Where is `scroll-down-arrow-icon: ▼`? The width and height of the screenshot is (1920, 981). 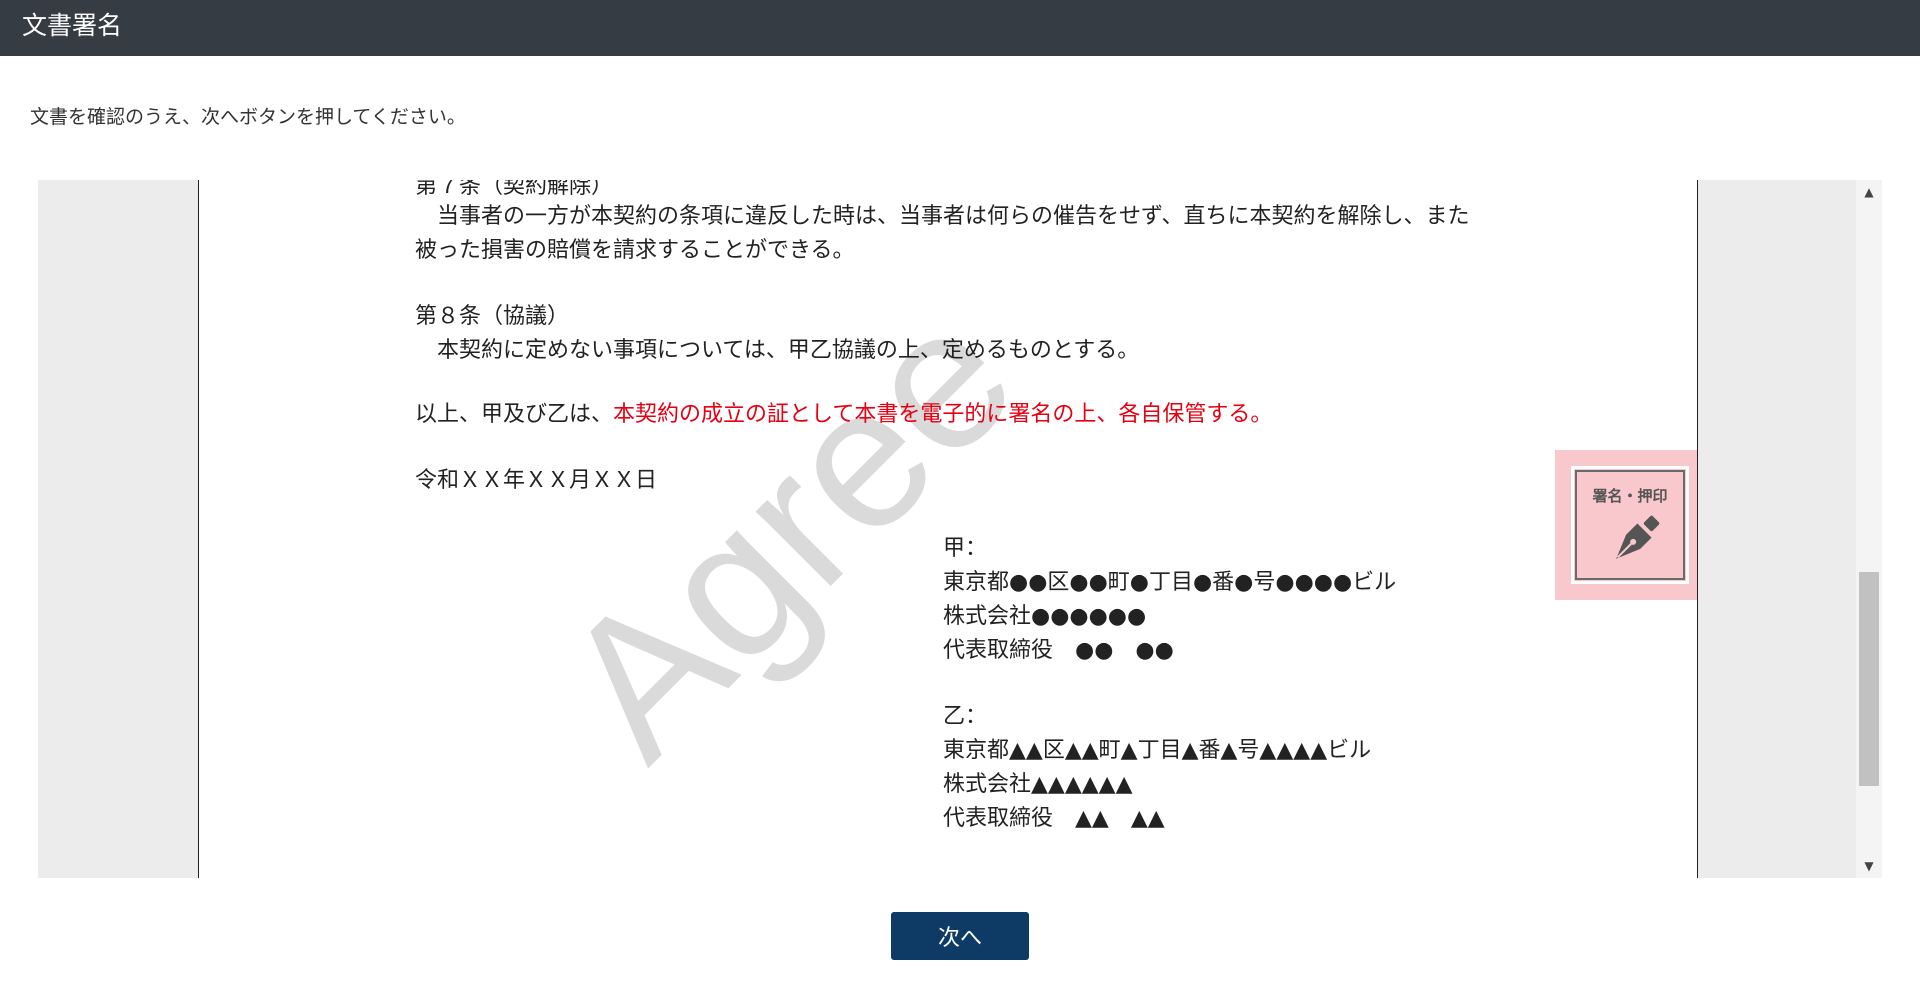 scroll-down-arrow-icon: ▼ is located at coordinates (1869, 866).